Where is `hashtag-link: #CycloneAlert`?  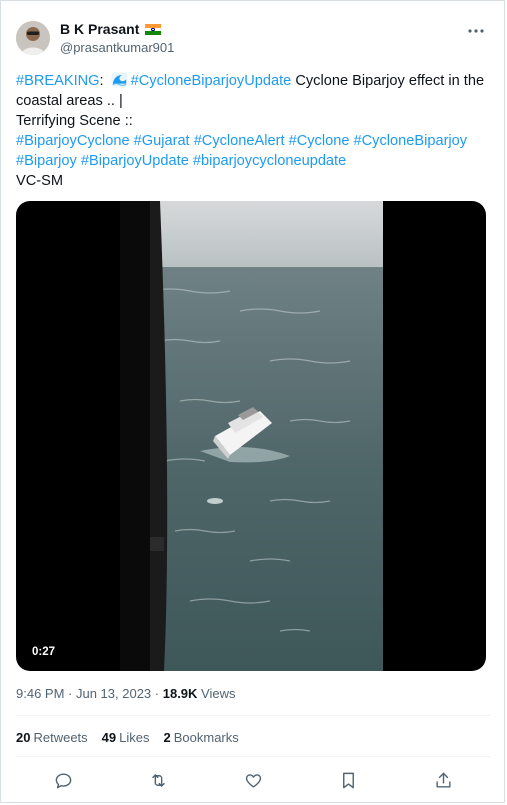 hashtag-link: #CycloneAlert is located at coordinates (239, 141).